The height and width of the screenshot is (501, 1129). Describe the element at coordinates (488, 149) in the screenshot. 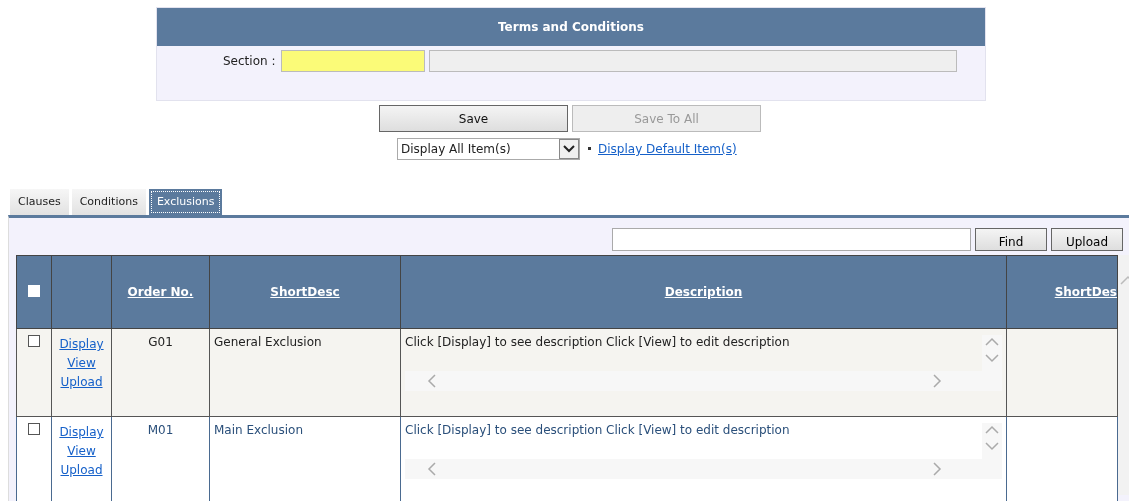

I see `display-select: Display All Item(s)` at that location.